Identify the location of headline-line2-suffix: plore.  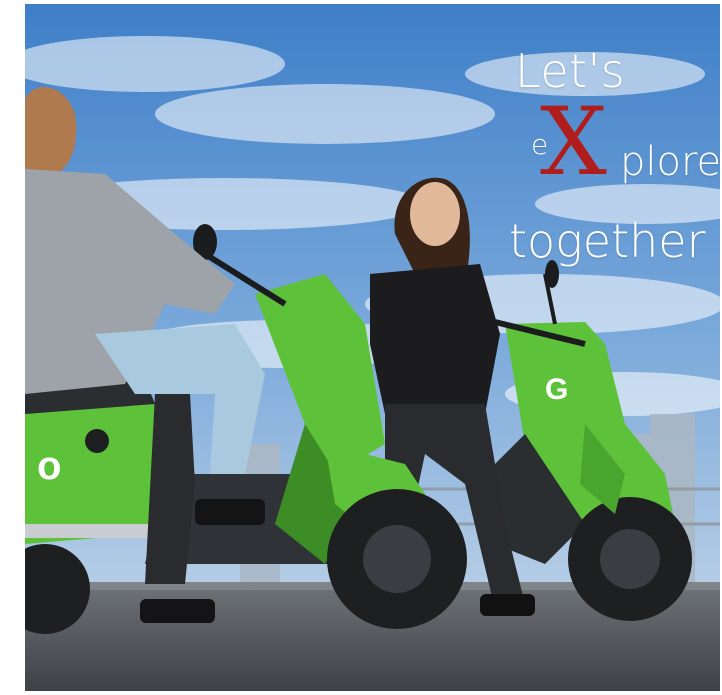
(670, 162).